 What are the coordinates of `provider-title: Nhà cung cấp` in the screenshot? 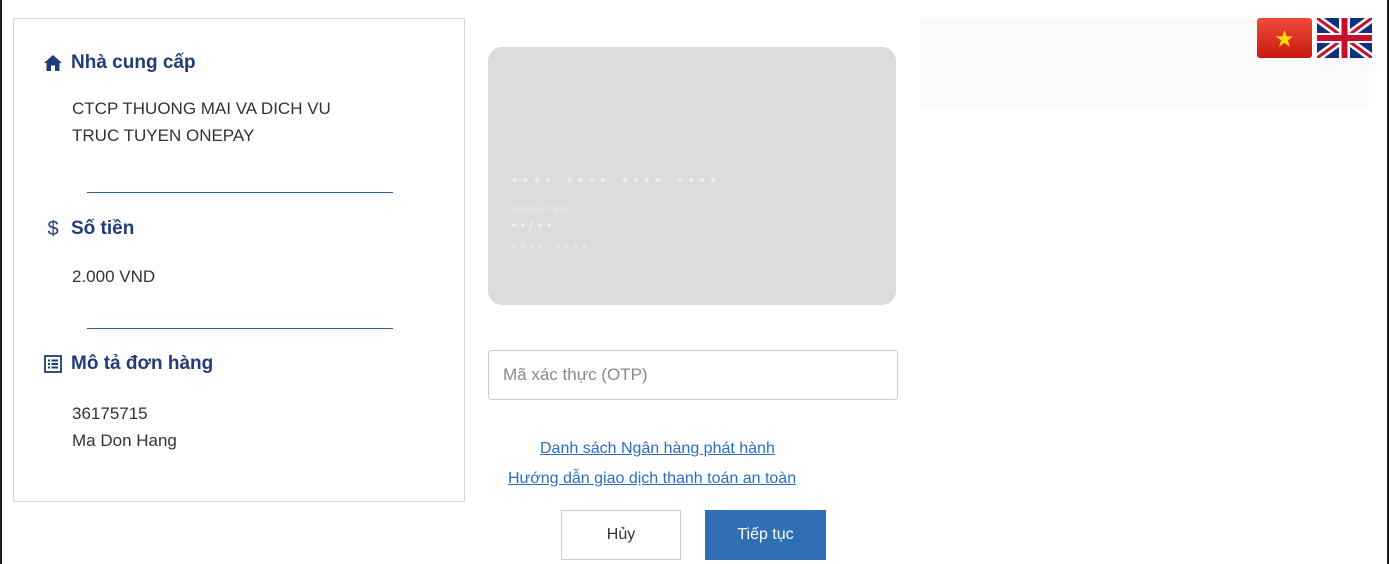 It's located at (133, 62).